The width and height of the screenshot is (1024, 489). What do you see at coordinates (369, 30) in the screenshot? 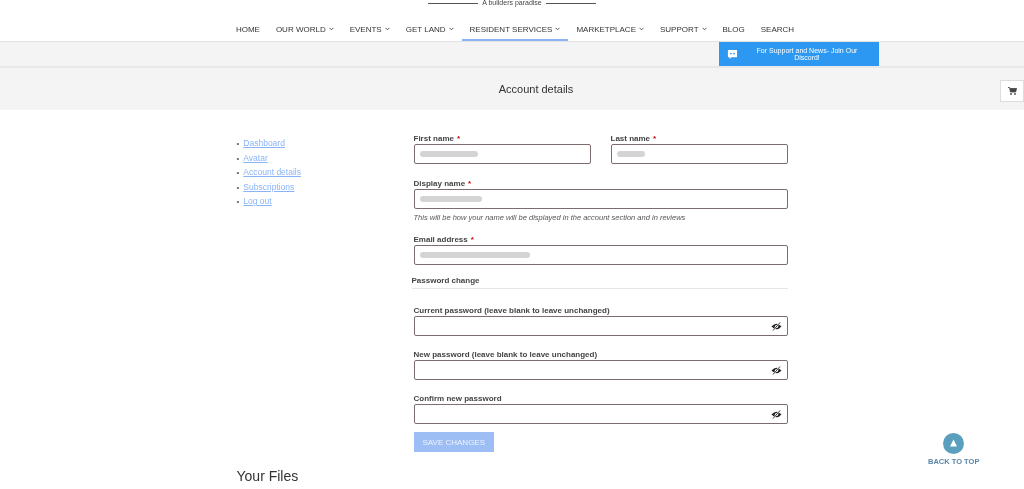
I see `nav-link: EVENTS` at bounding box center [369, 30].